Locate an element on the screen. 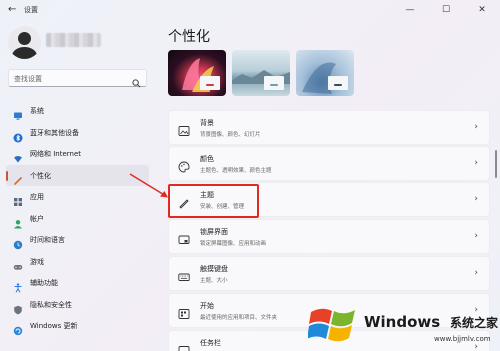 The width and height of the screenshot is (500, 351). sidebar-item-time-language: 时间和语言 is located at coordinates (77, 240).